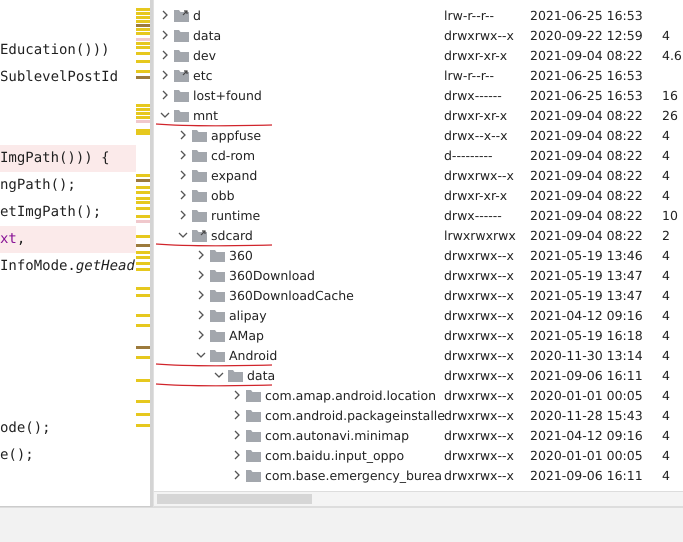 The image size is (683, 542). I want to click on file-row: com.android.packageinstalledrwxrwx--x 2020-11-28 15:43 4, so click(418, 415).